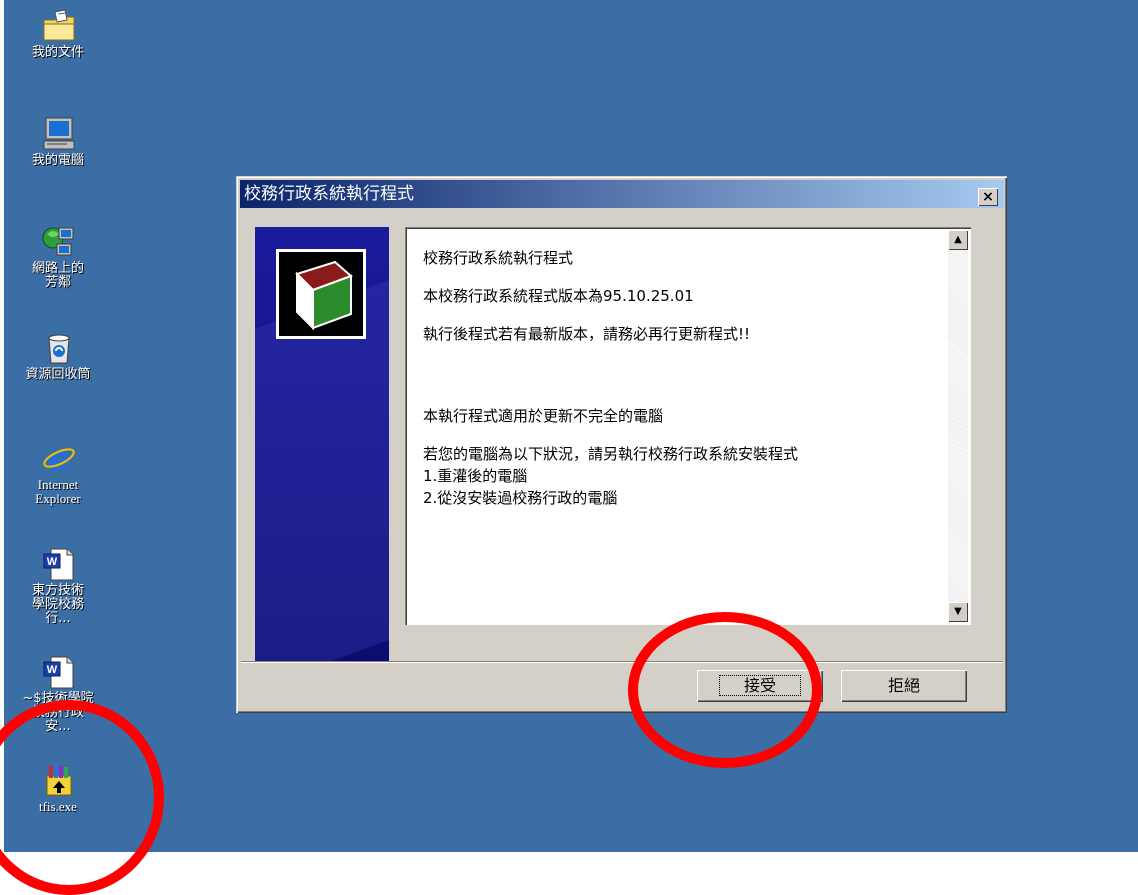 This screenshot has height=895, width=1138. Describe the element at coordinates (58, 347) in the screenshot. I see `recycle-bin-icon` at that location.